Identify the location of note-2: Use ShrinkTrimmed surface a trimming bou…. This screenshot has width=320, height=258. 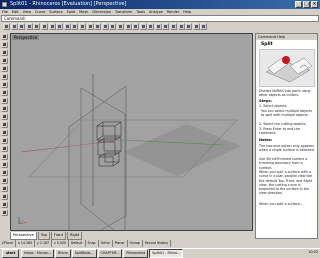
(283, 163).